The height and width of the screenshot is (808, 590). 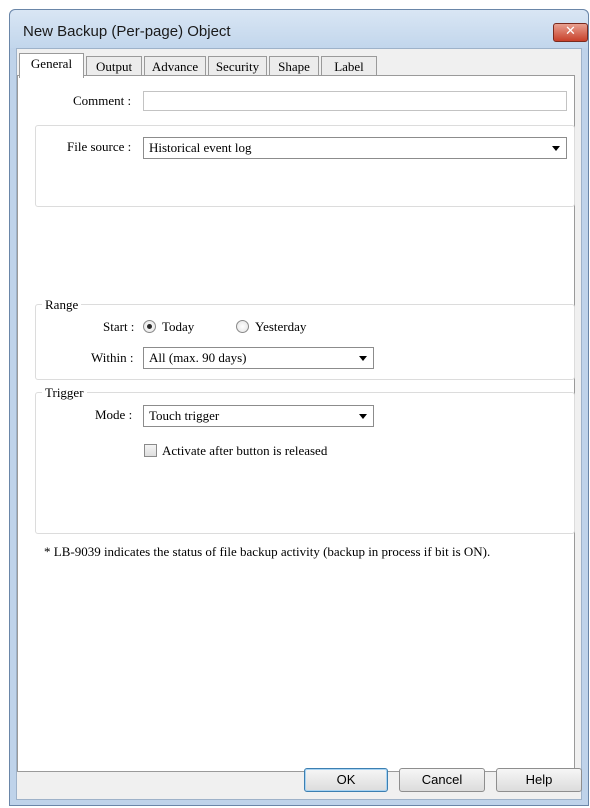 What do you see at coordinates (355, 148) in the screenshot?
I see `file-source-select: Historical event log` at bounding box center [355, 148].